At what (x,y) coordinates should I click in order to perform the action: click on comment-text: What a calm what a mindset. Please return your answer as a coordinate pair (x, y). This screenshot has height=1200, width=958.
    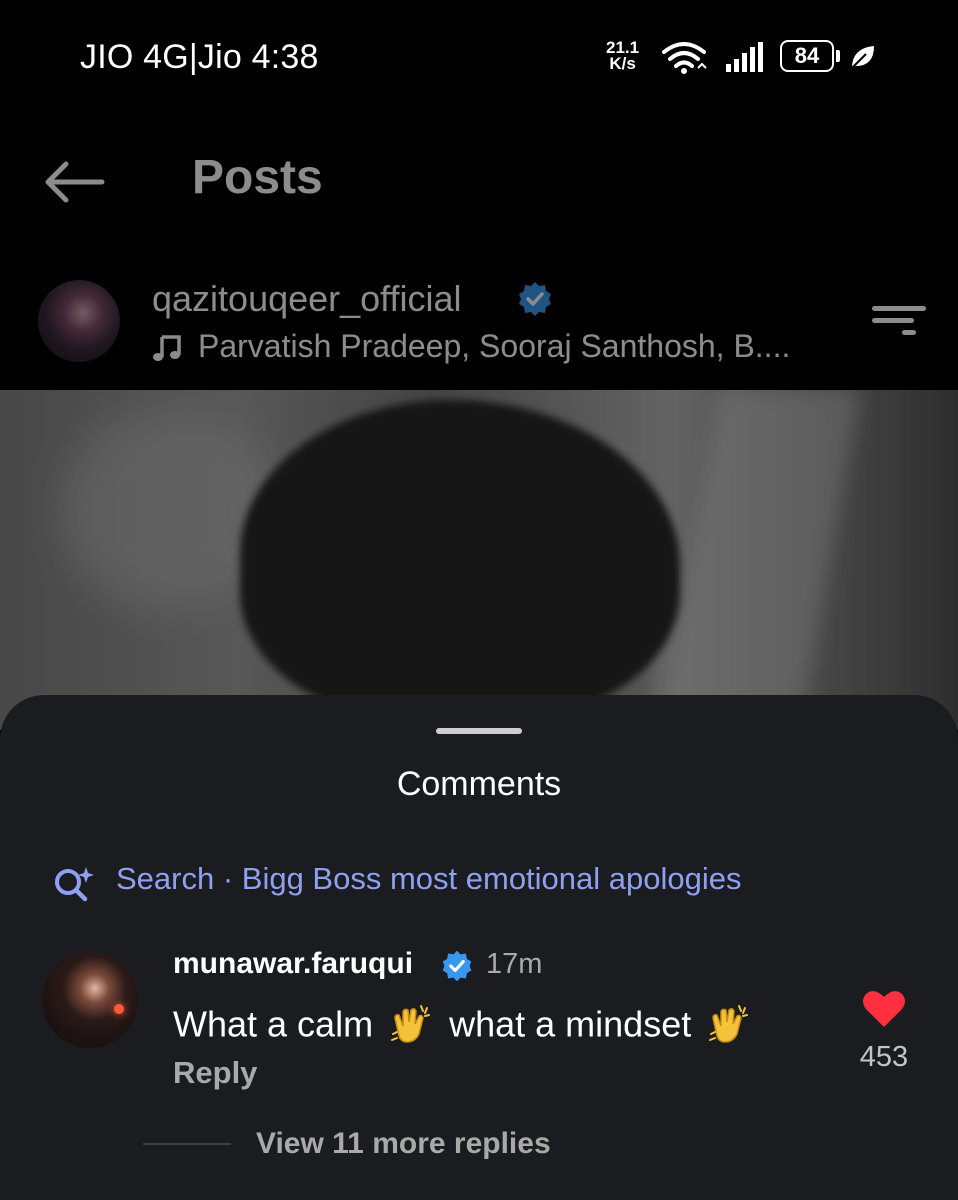
    Looking at the image, I should click on (465, 1023).